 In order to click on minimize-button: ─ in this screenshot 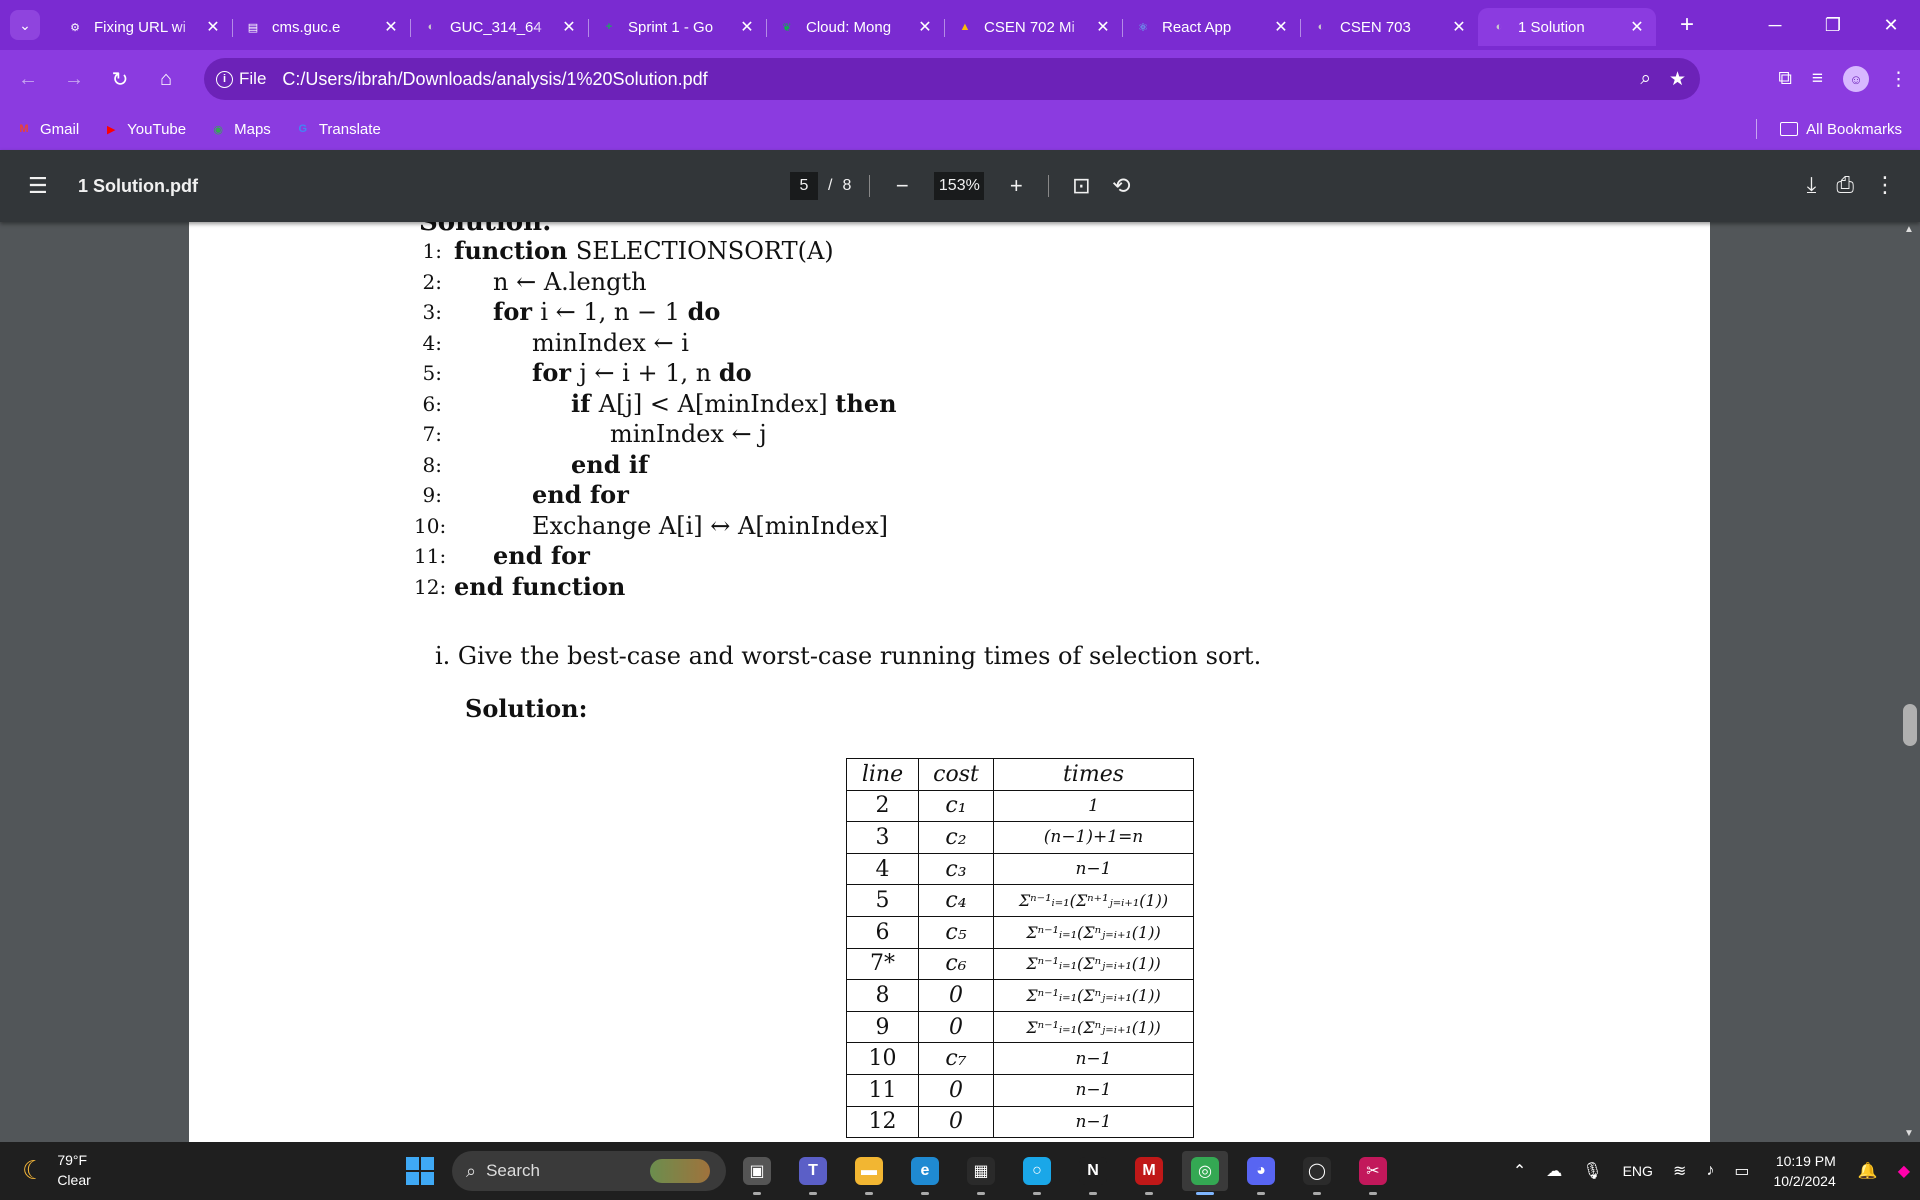, I will do `click(1775, 25)`.